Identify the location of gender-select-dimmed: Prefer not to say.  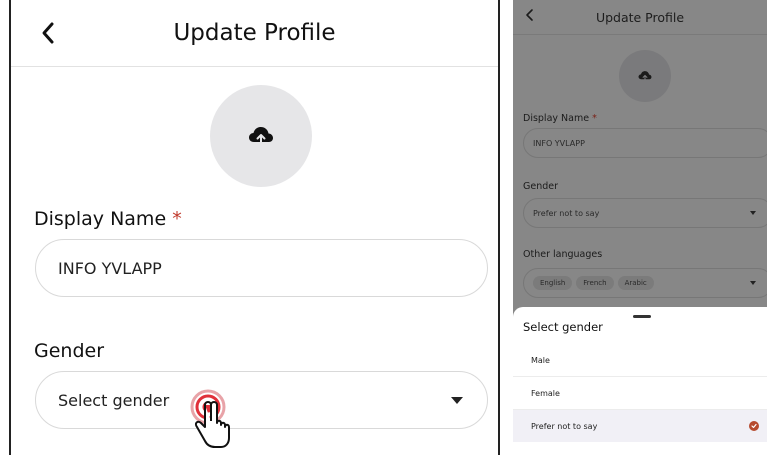
(645, 213).